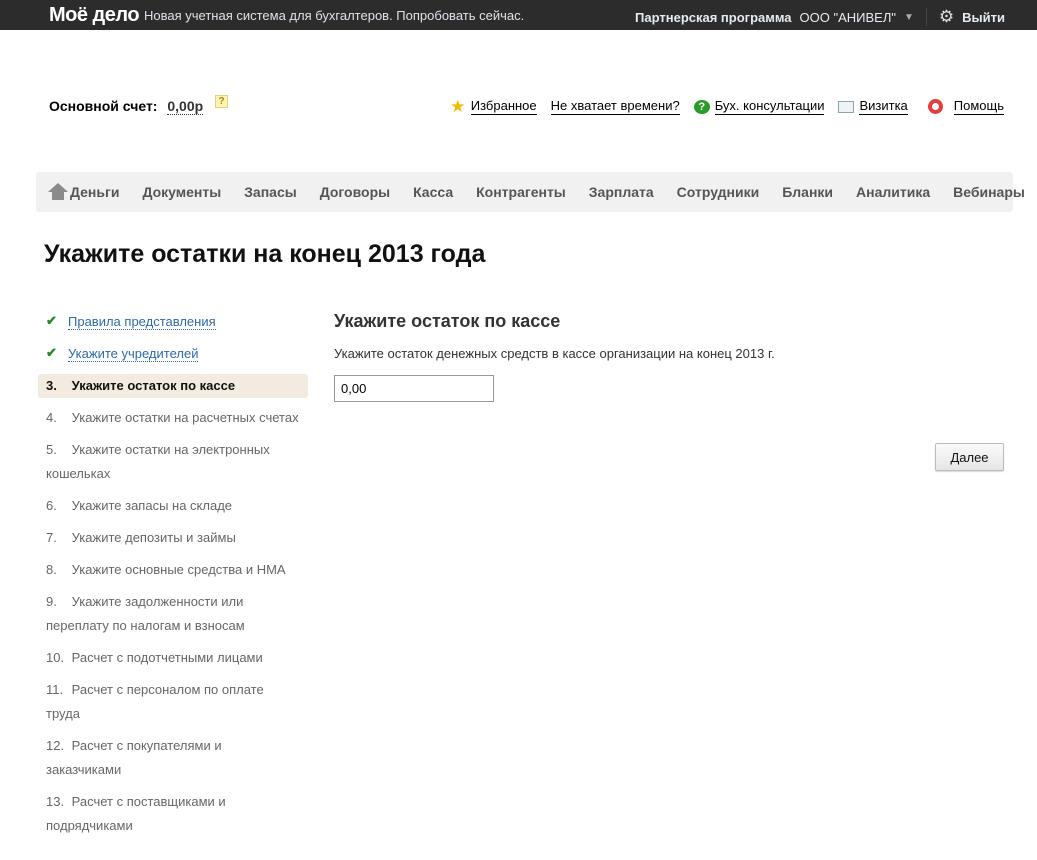 Image resolution: width=1037 pixels, height=860 pixels. I want to click on step-item: ✔ Укажите учредителей, so click(173, 354).